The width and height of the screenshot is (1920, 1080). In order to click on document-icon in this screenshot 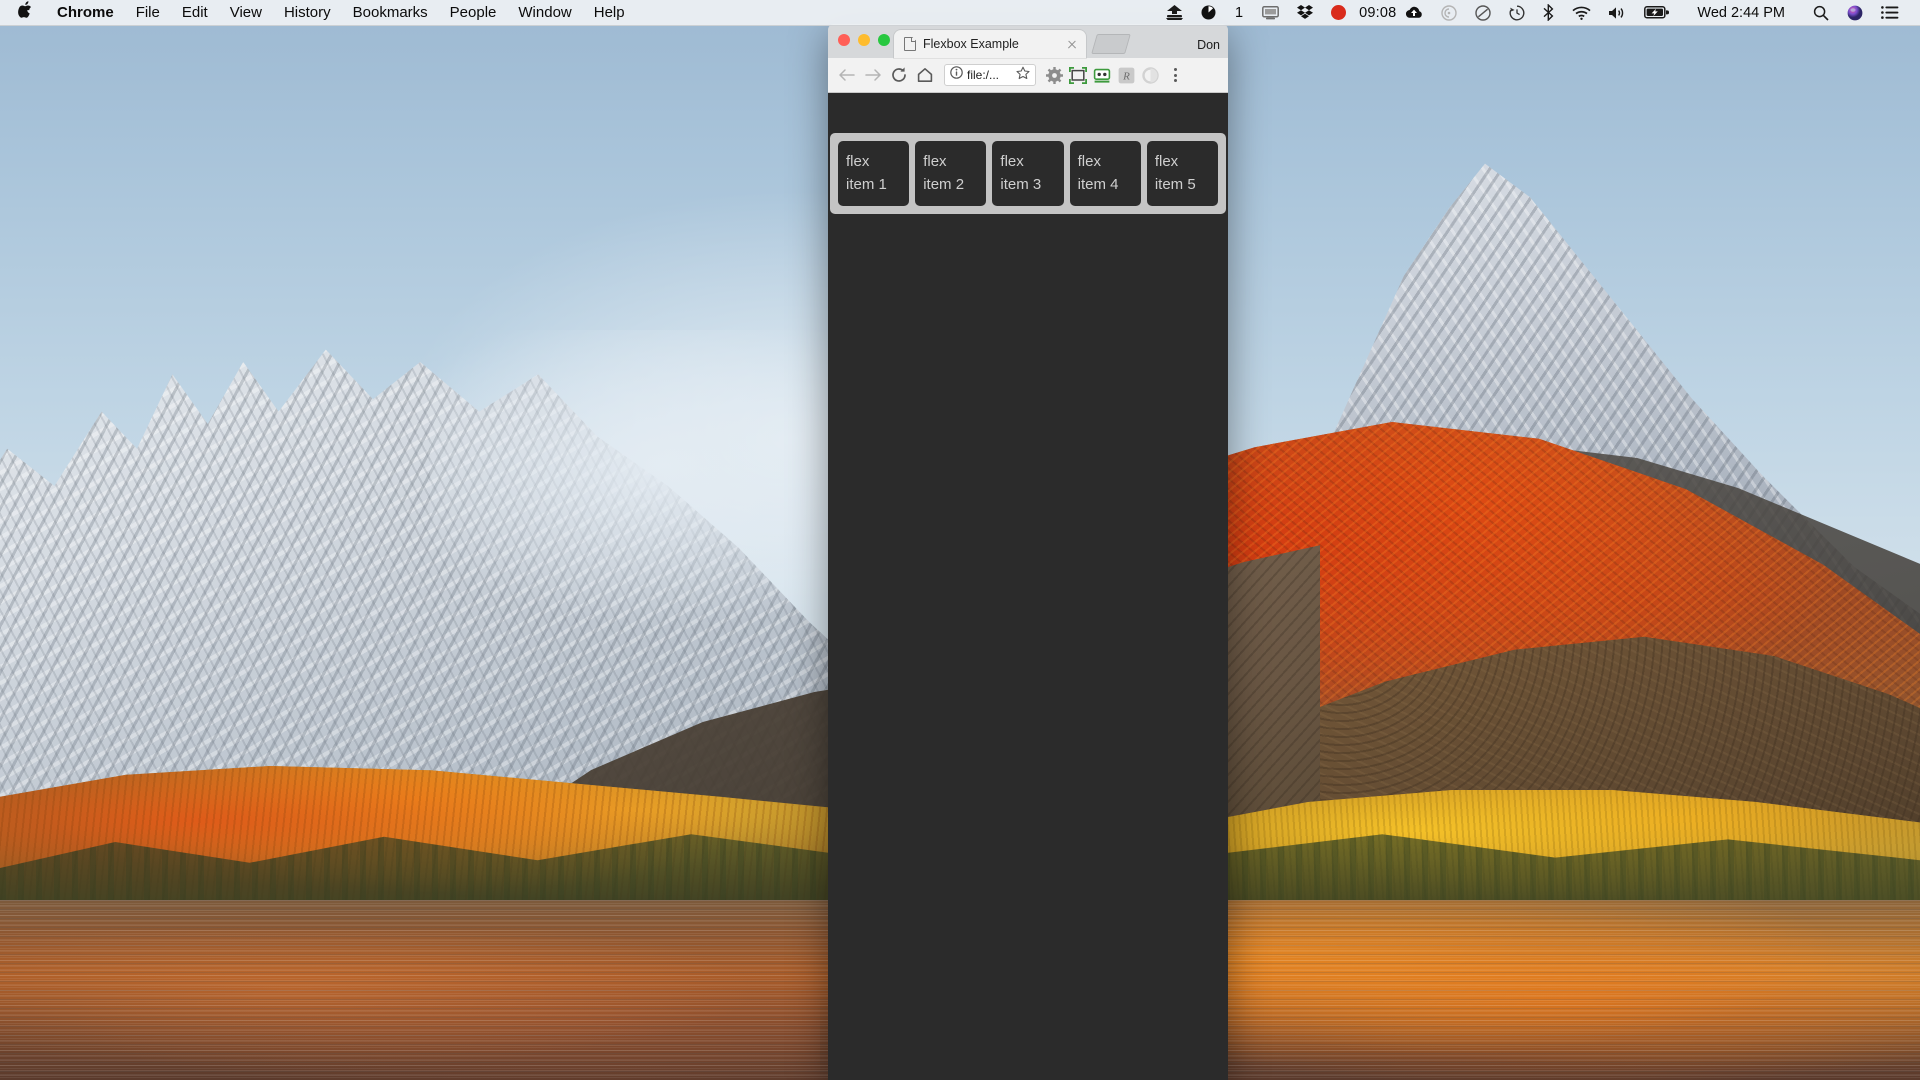, I will do `click(910, 44)`.